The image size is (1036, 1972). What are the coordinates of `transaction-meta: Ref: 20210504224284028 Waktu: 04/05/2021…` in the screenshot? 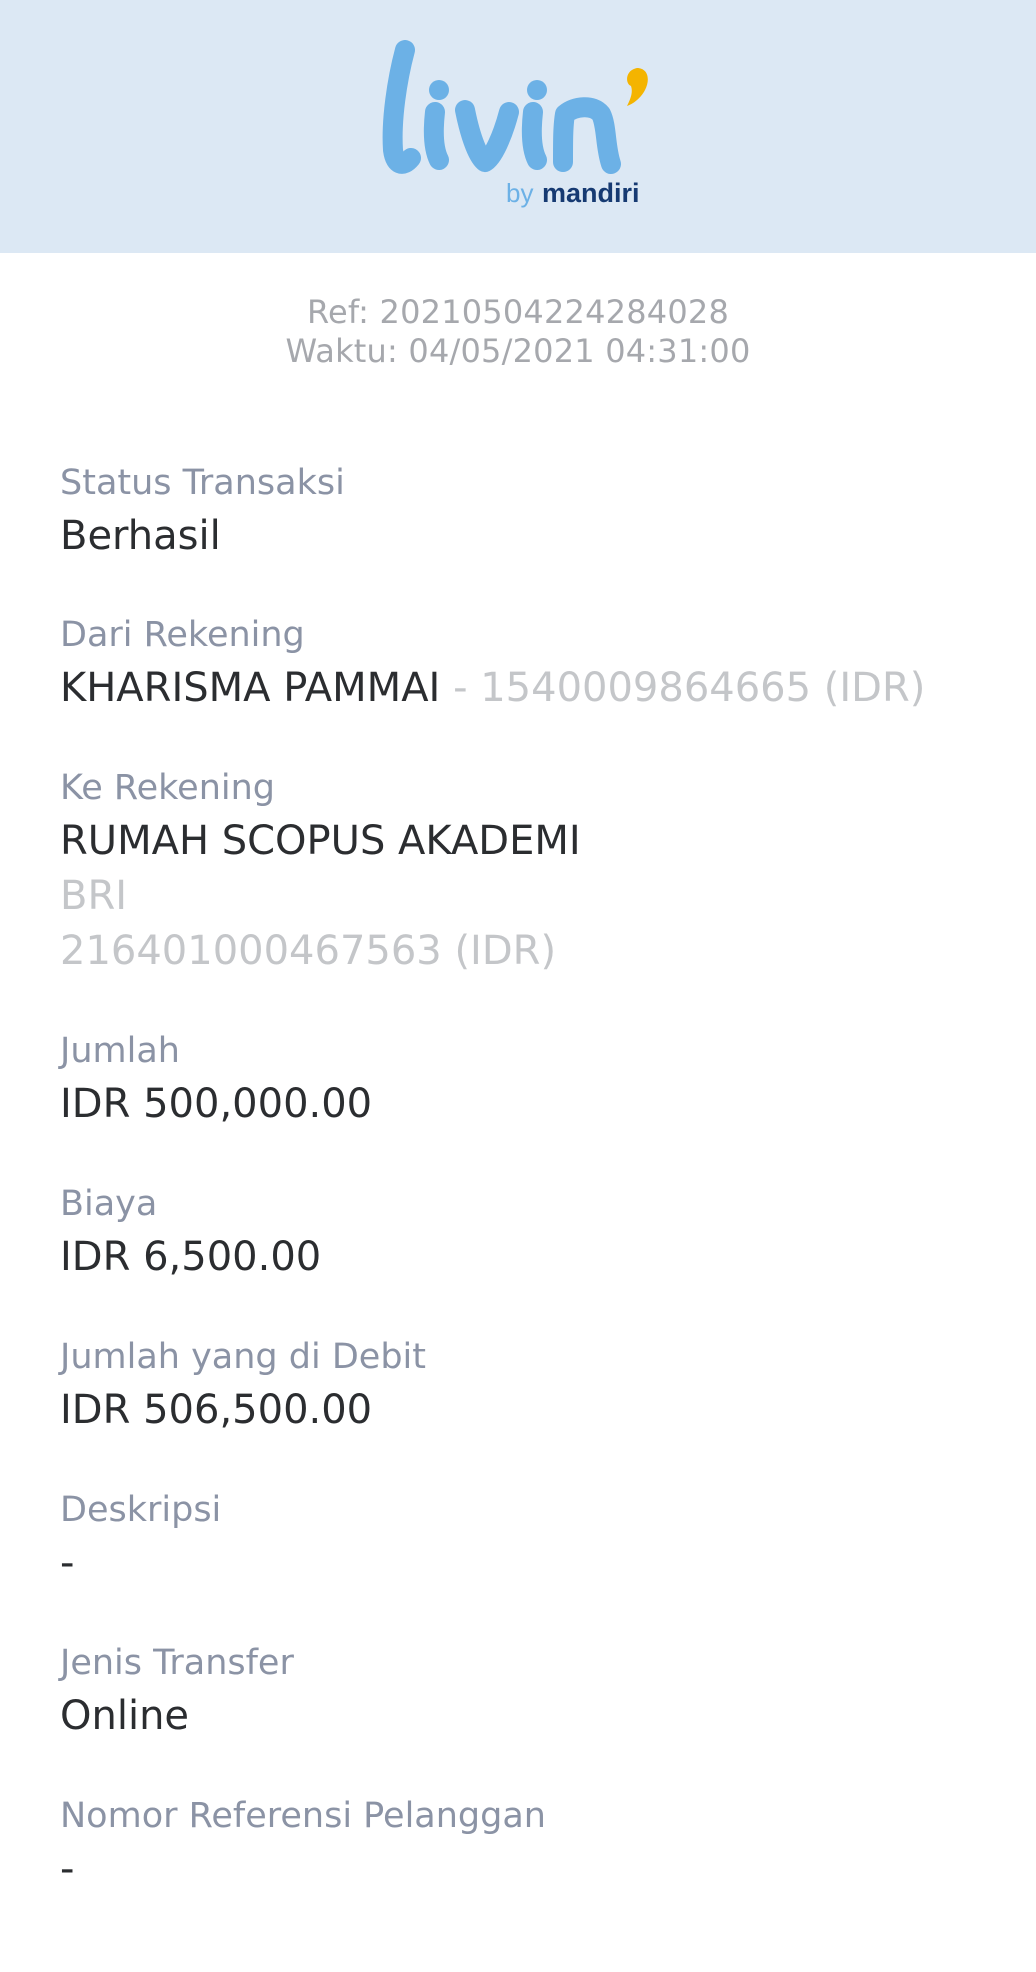 It's located at (518, 332).